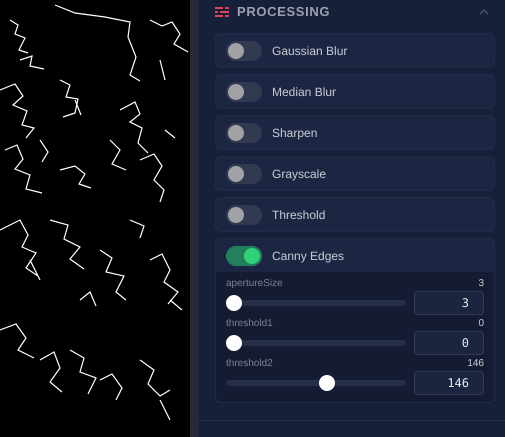 The width and height of the screenshot is (505, 437). What do you see at coordinates (299, 174) in the screenshot?
I see `filter-label: Grayscale` at bounding box center [299, 174].